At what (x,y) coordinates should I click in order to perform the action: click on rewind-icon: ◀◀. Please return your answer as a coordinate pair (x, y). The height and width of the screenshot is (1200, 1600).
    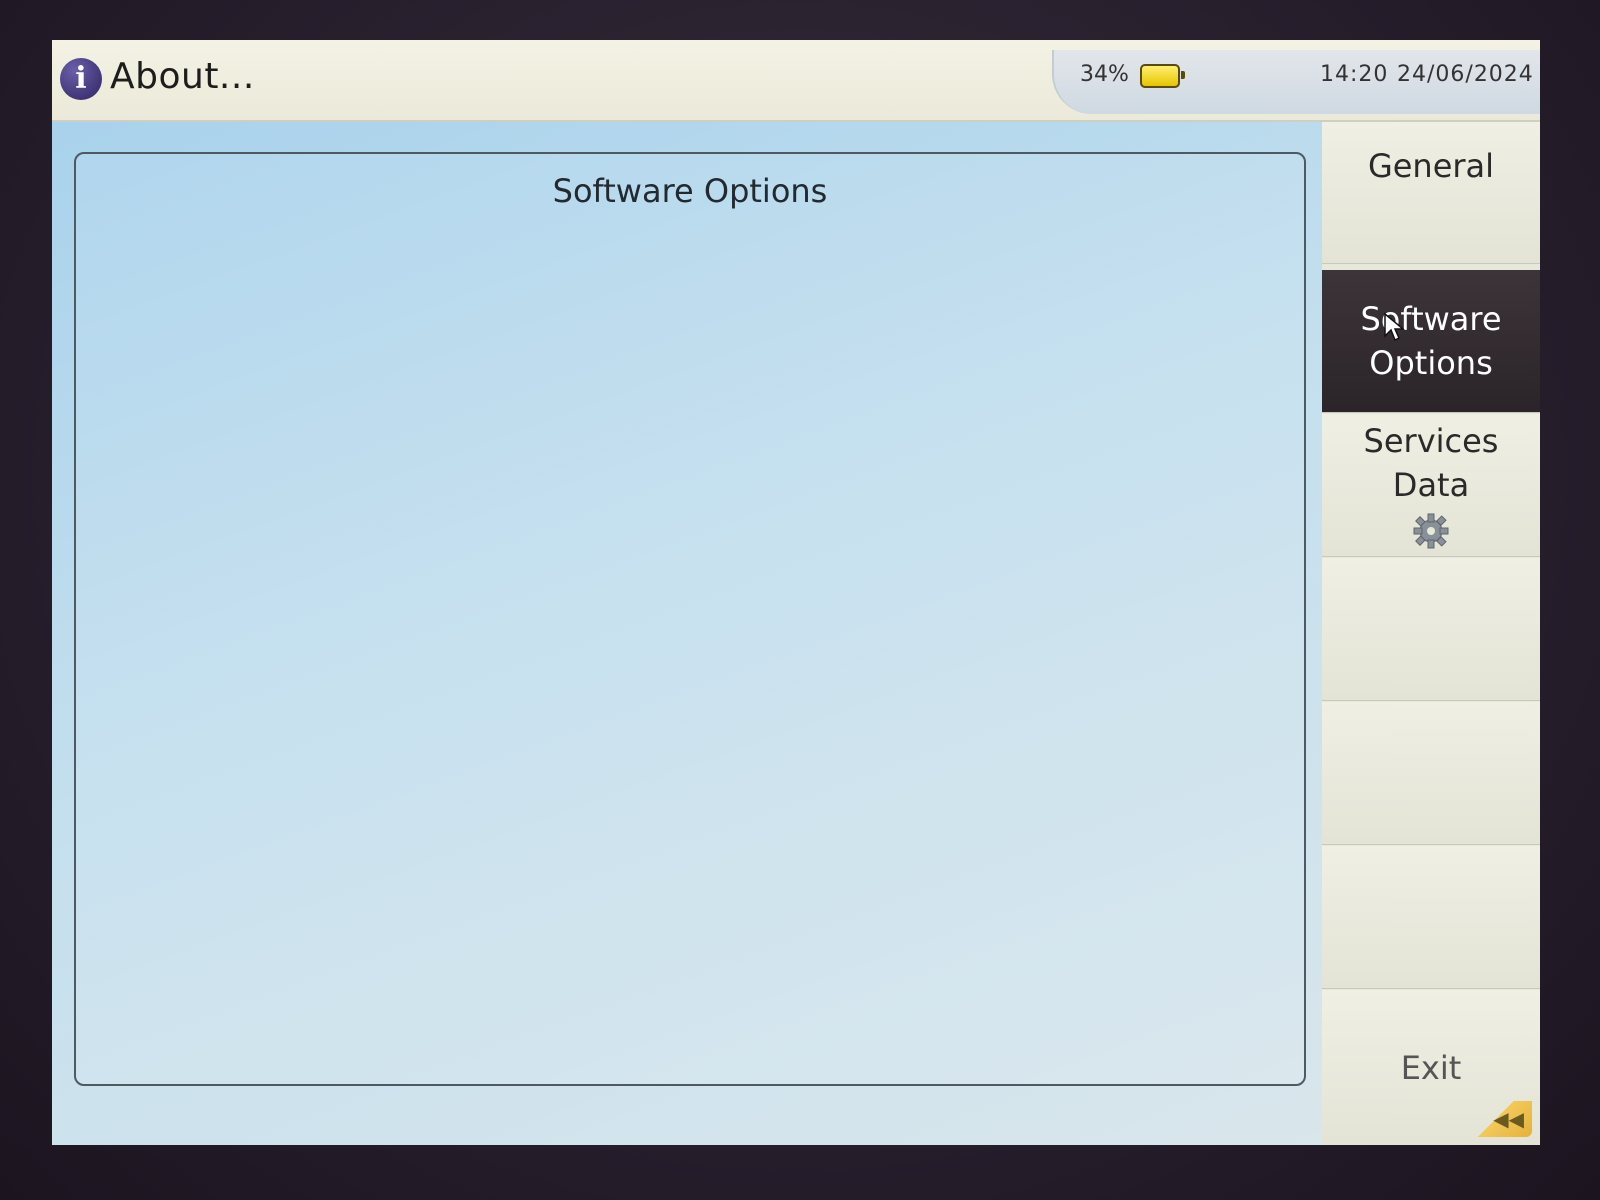
    Looking at the image, I should click on (1505, 1119).